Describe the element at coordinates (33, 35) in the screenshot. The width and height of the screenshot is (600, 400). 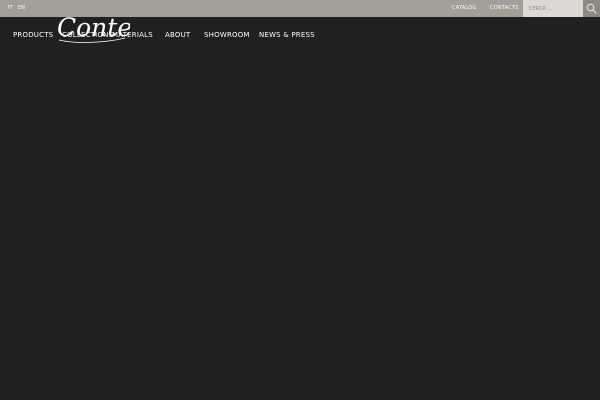
I see `nav-item-products: PRODUCTS` at that location.